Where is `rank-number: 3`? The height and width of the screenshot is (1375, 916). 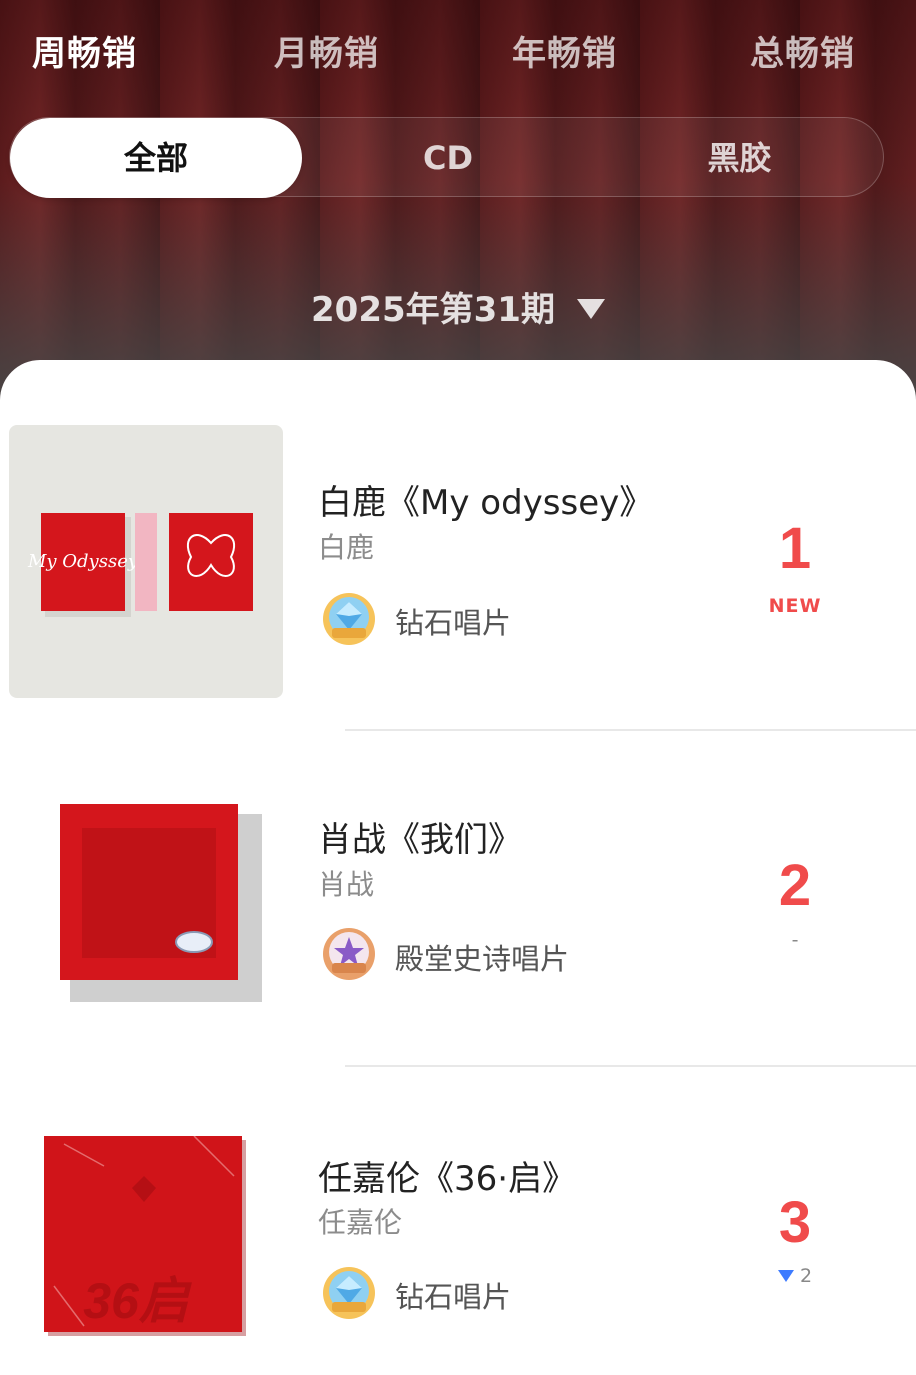 rank-number: 3 is located at coordinates (795, 1222).